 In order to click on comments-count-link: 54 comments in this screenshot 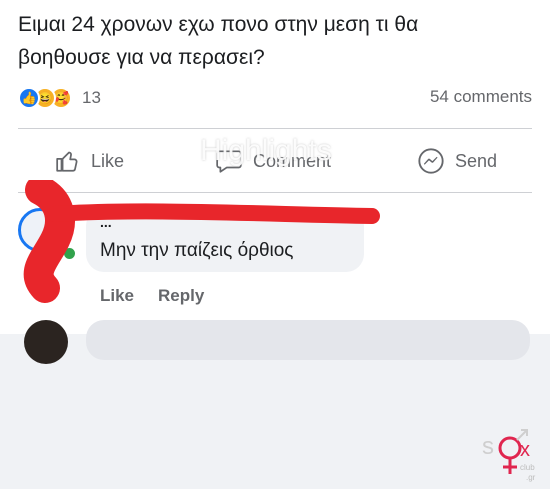, I will do `click(481, 97)`.